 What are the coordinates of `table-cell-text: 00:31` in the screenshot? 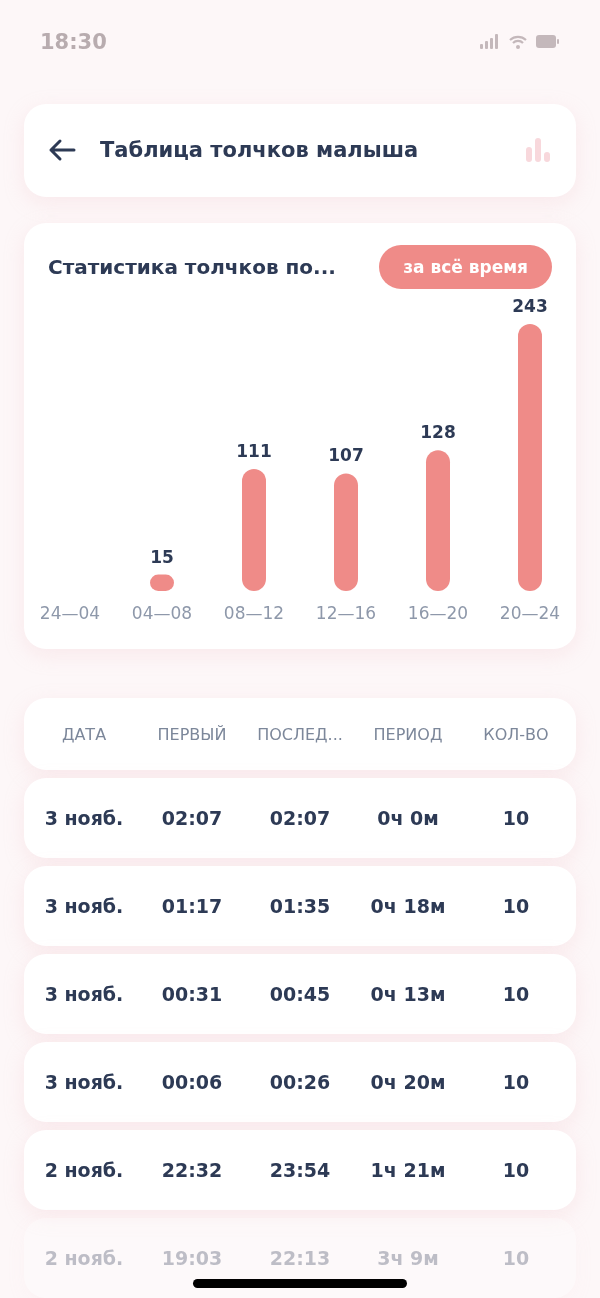 It's located at (192, 994).